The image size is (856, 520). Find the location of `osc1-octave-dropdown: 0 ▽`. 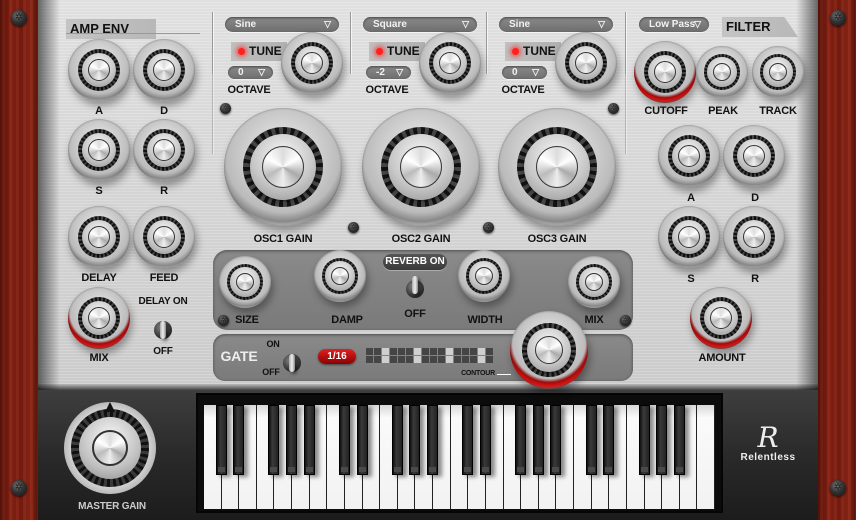

osc1-octave-dropdown: 0 ▽ is located at coordinates (250, 72).